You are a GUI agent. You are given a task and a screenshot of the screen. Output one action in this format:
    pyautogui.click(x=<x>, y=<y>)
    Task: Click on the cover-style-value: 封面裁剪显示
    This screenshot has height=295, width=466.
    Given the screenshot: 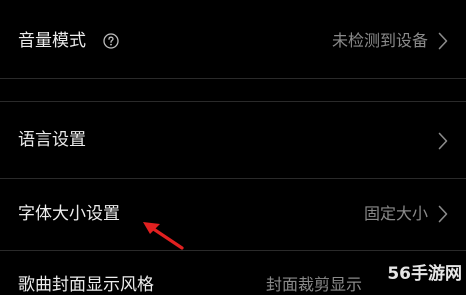 What is the action you would take?
    pyautogui.click(x=313, y=284)
    